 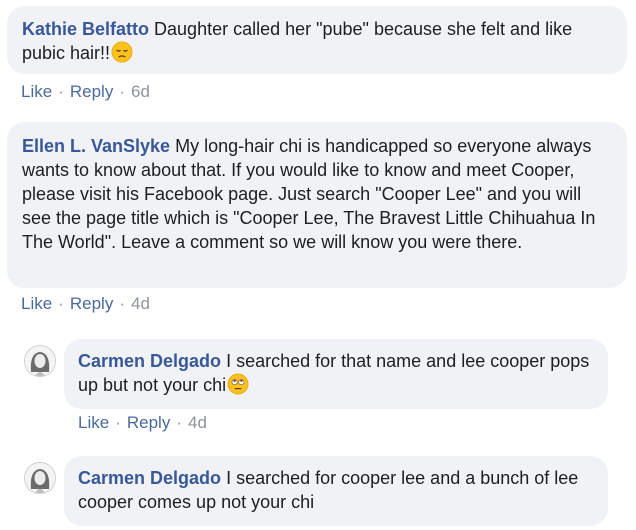 I want to click on rolling-eyes-emoji, so click(x=238, y=384).